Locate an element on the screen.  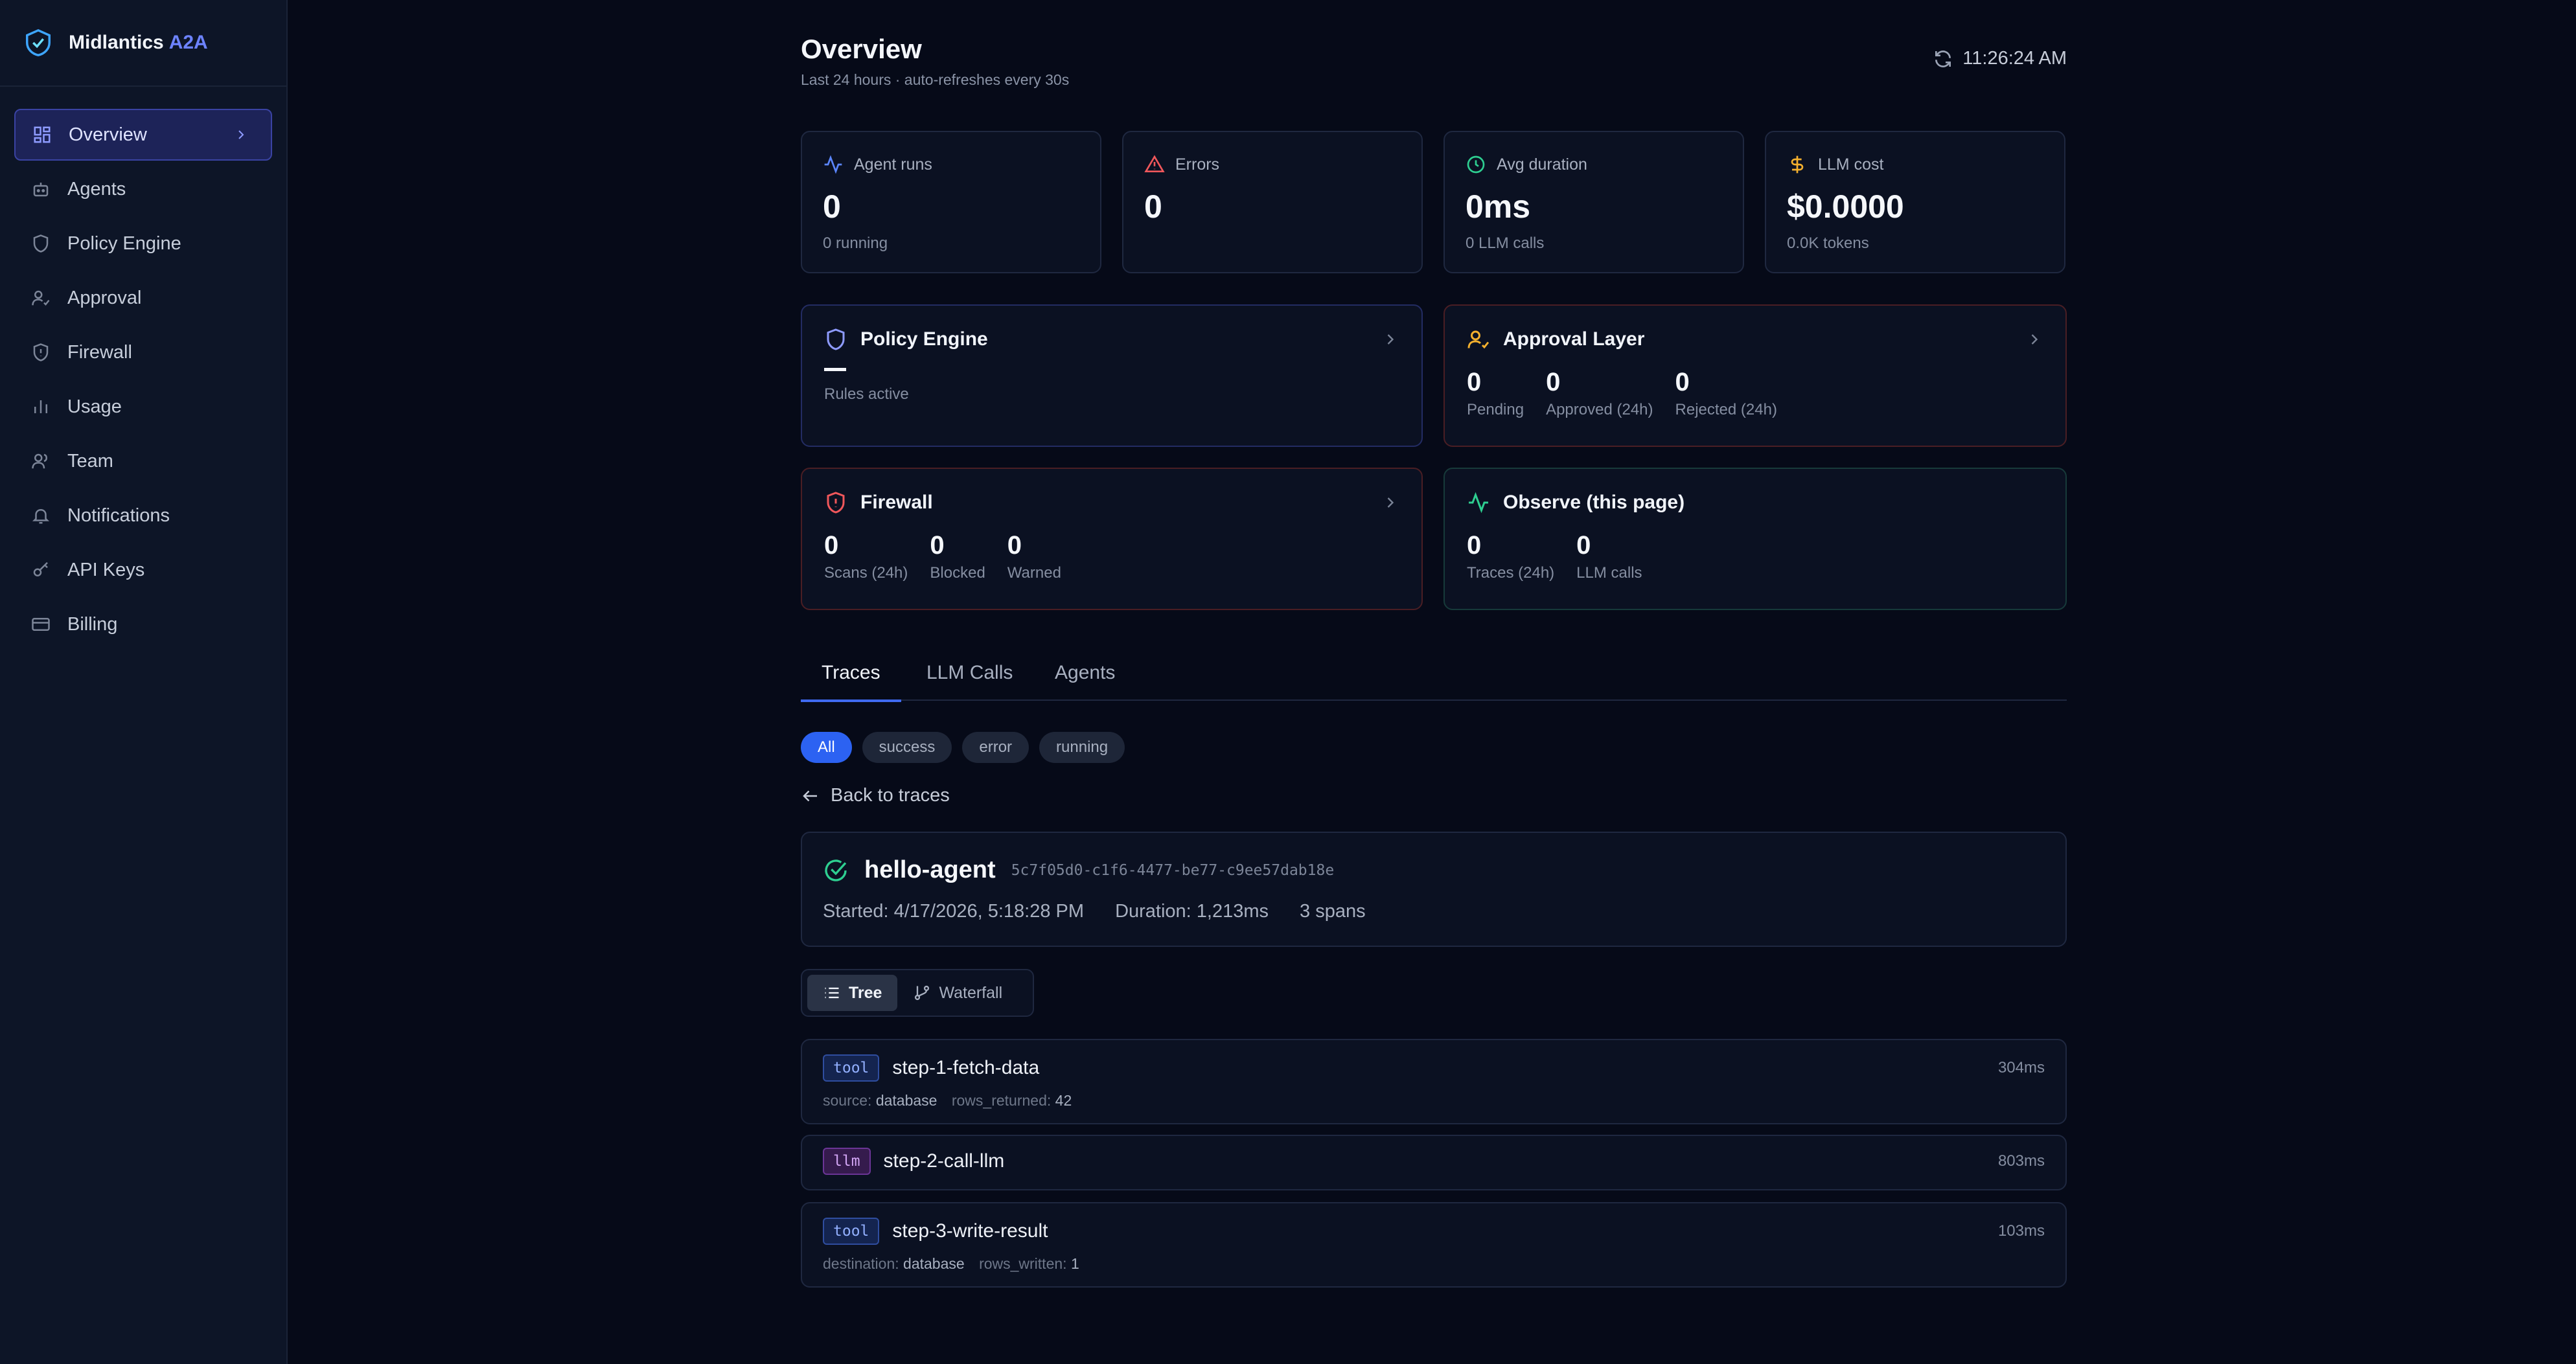
filter-running: running is located at coordinates (1082, 747).